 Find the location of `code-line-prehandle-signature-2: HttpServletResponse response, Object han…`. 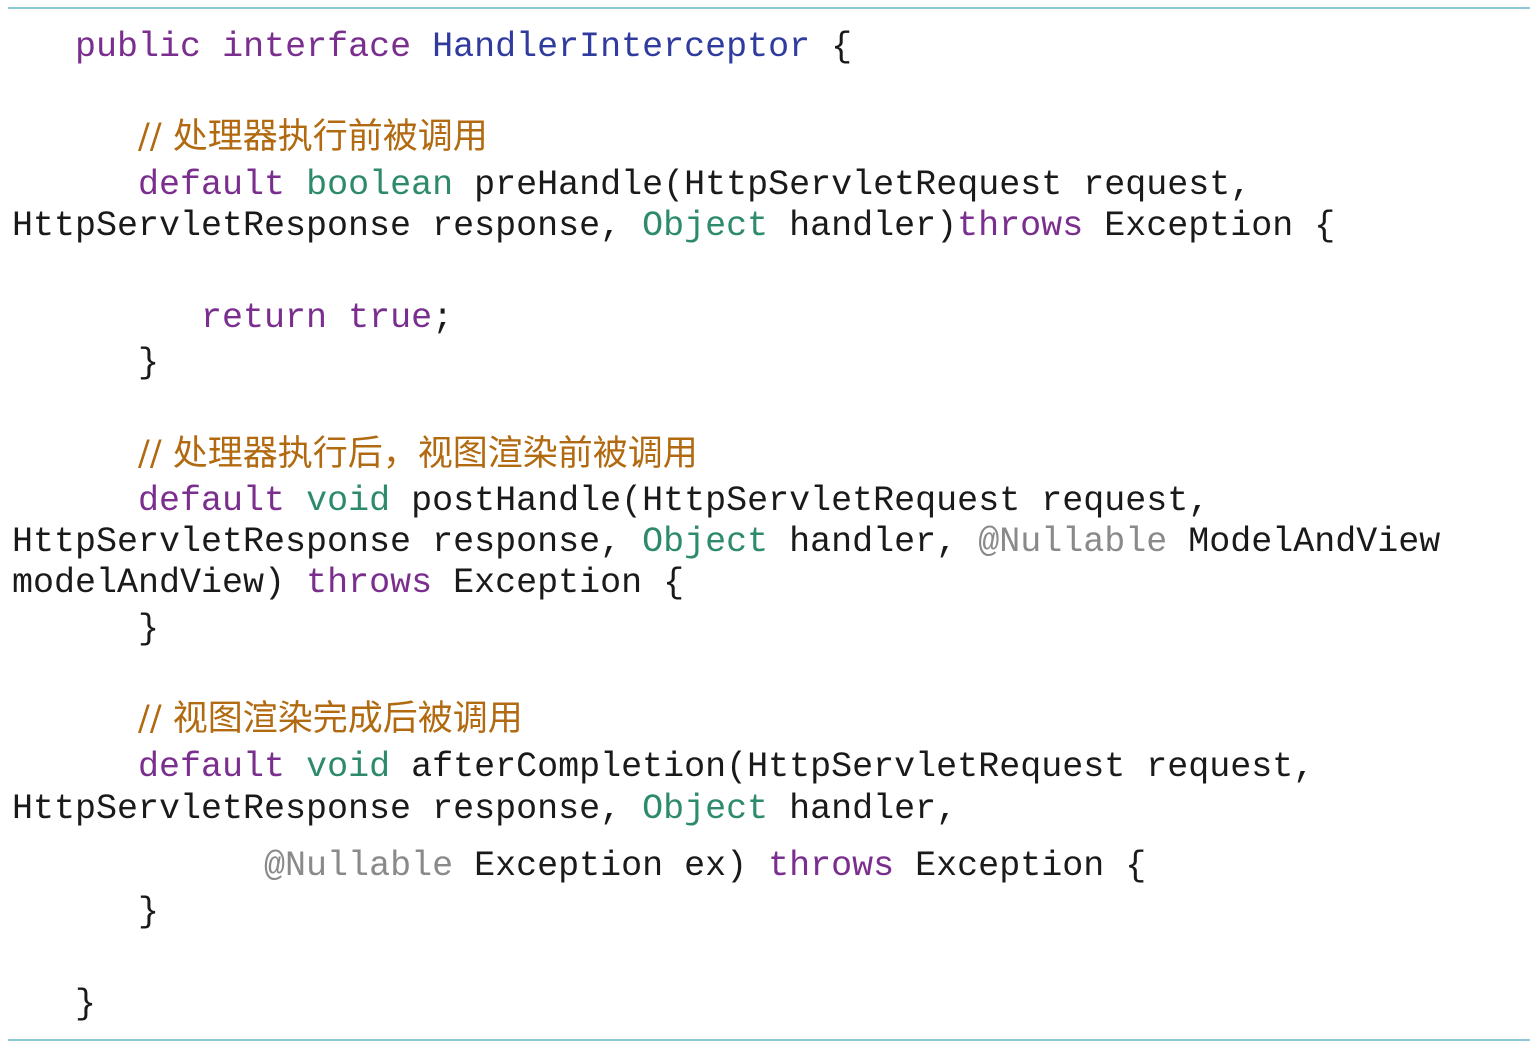

code-line-prehandle-signature-2: HttpServletResponse response, Object han… is located at coordinates (673, 226).